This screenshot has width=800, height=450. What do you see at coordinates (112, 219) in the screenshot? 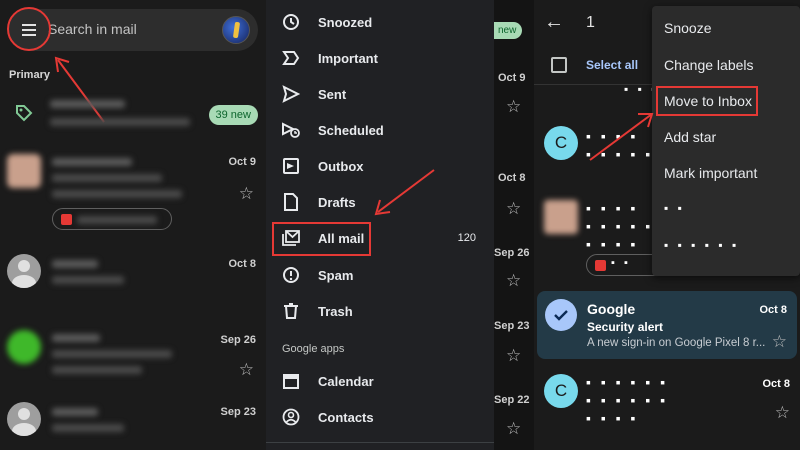
I see `attachment-chip` at bounding box center [112, 219].